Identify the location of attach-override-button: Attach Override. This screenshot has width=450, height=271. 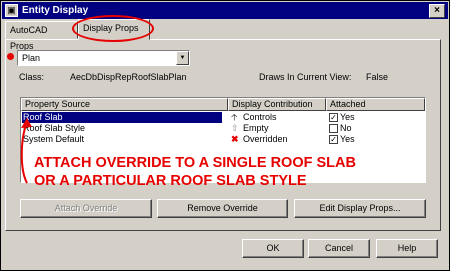
(86, 208).